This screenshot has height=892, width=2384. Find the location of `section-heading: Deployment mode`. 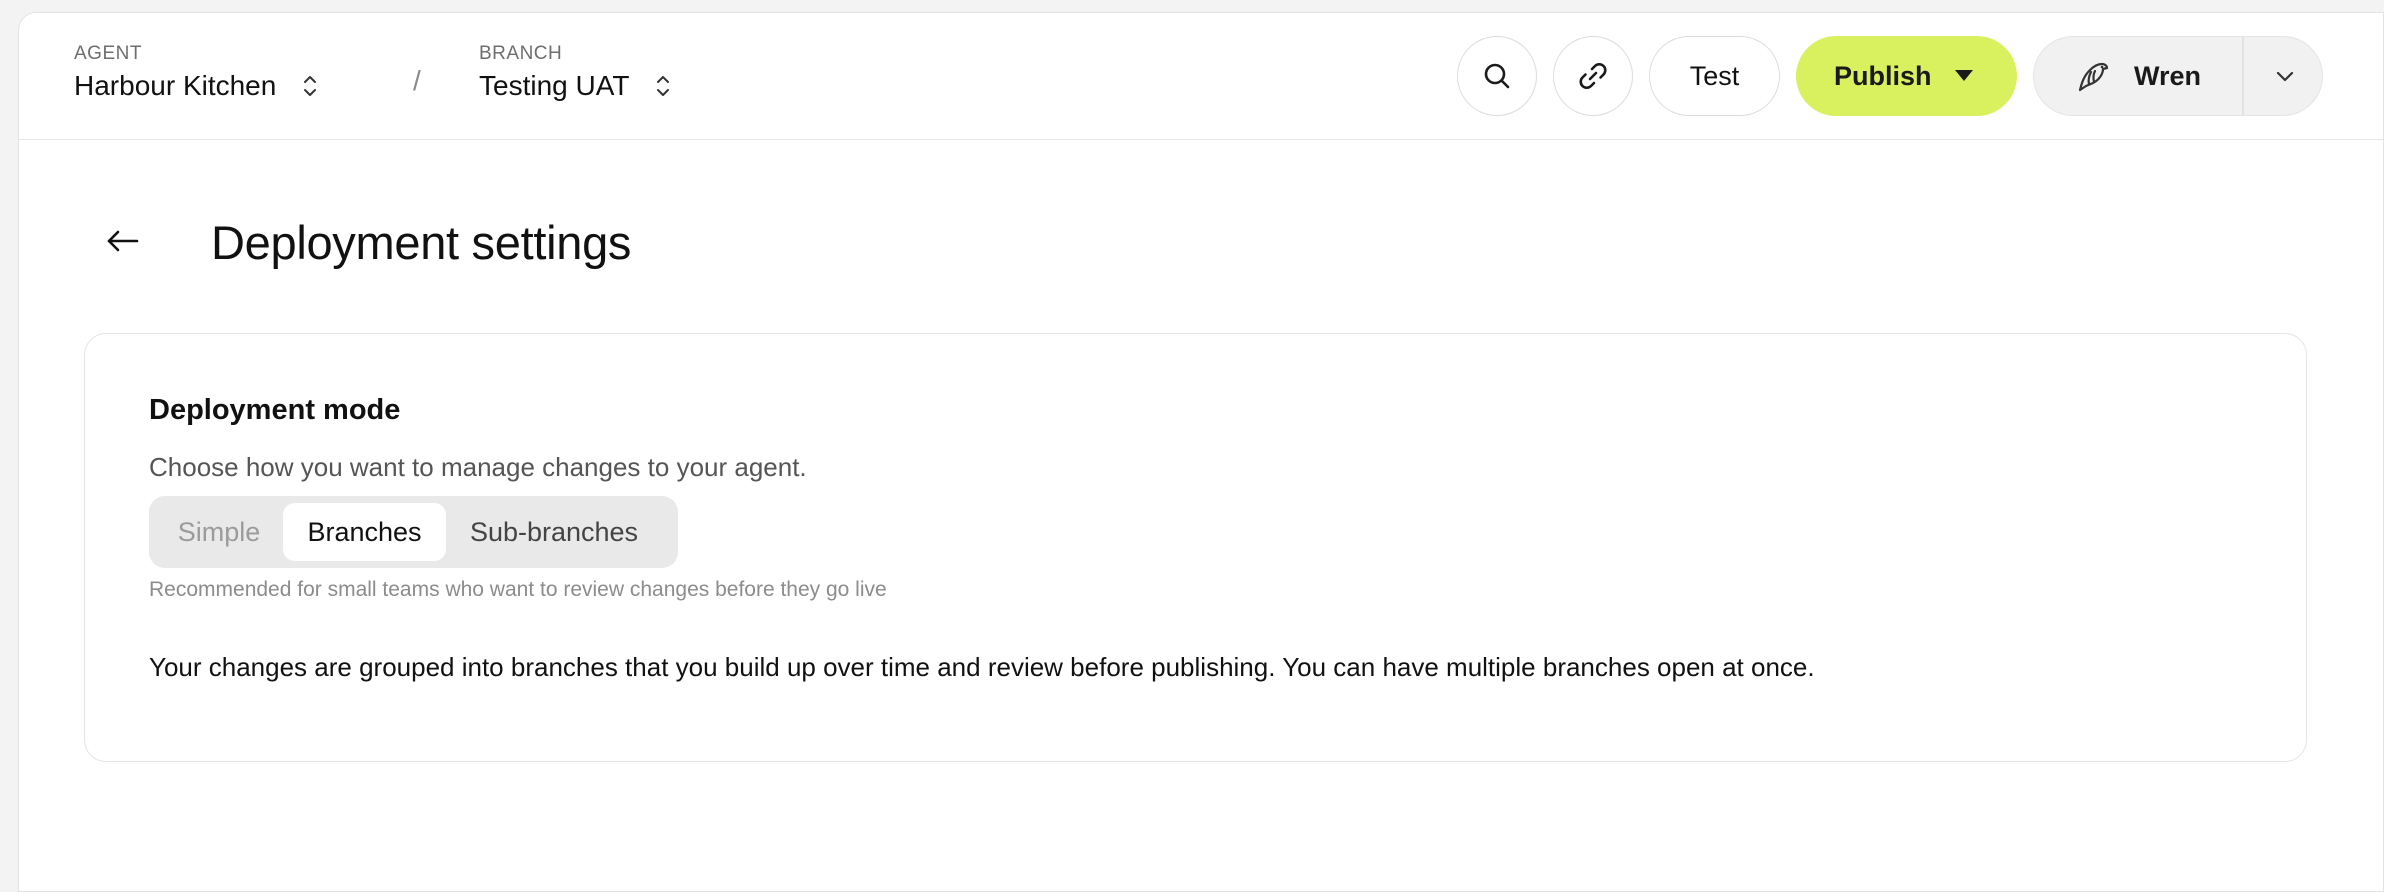

section-heading: Deployment mode is located at coordinates (275, 410).